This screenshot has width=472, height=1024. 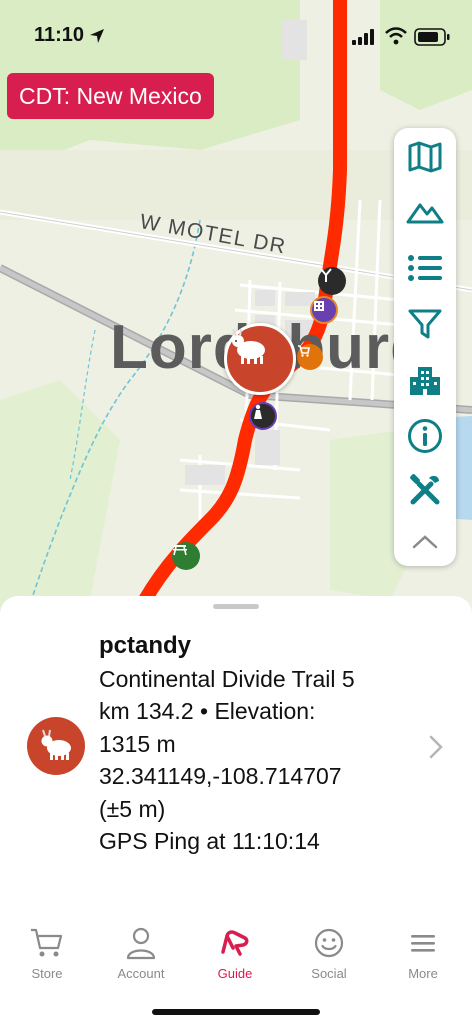 I want to click on list-button, so click(x=425, y=268).